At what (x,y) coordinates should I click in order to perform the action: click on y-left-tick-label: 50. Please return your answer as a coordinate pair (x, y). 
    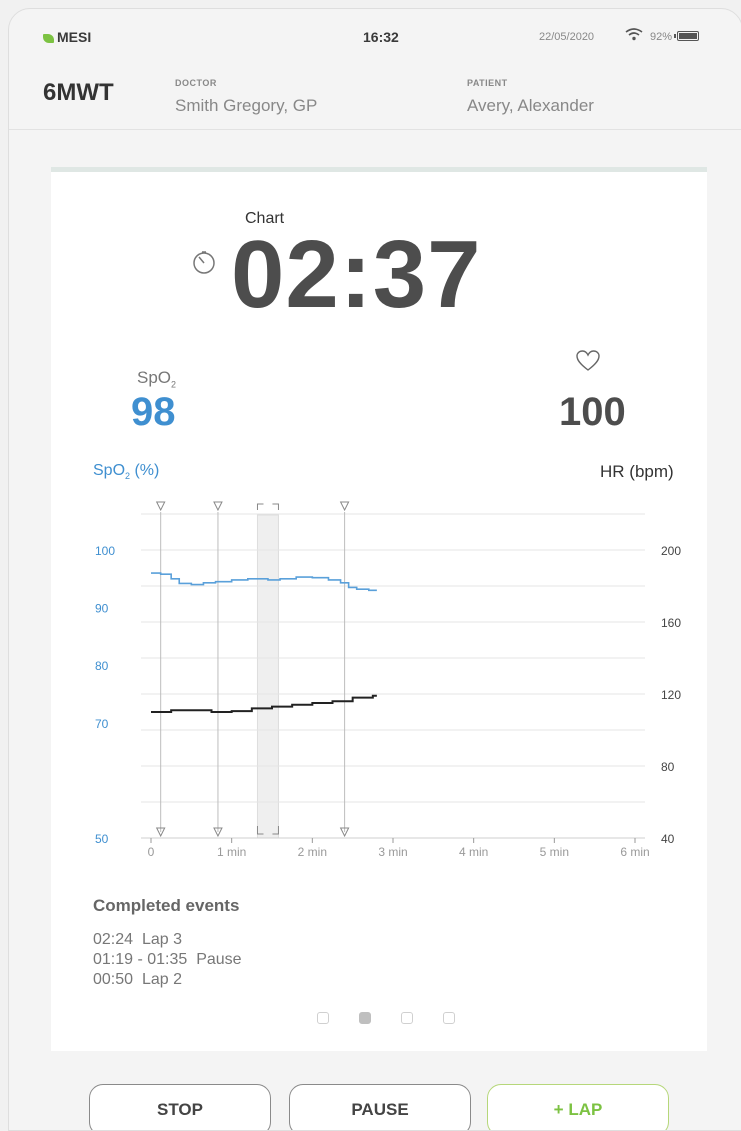
    Looking at the image, I should click on (102, 839).